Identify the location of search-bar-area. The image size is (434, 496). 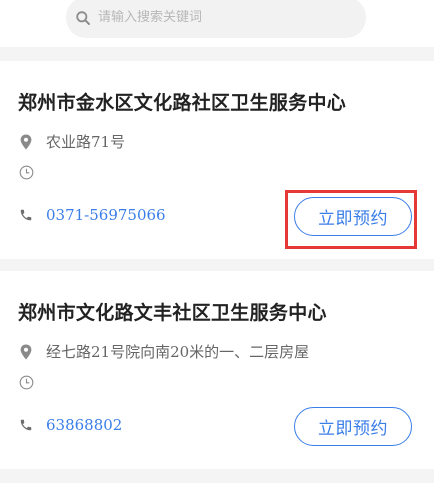
(217, 23).